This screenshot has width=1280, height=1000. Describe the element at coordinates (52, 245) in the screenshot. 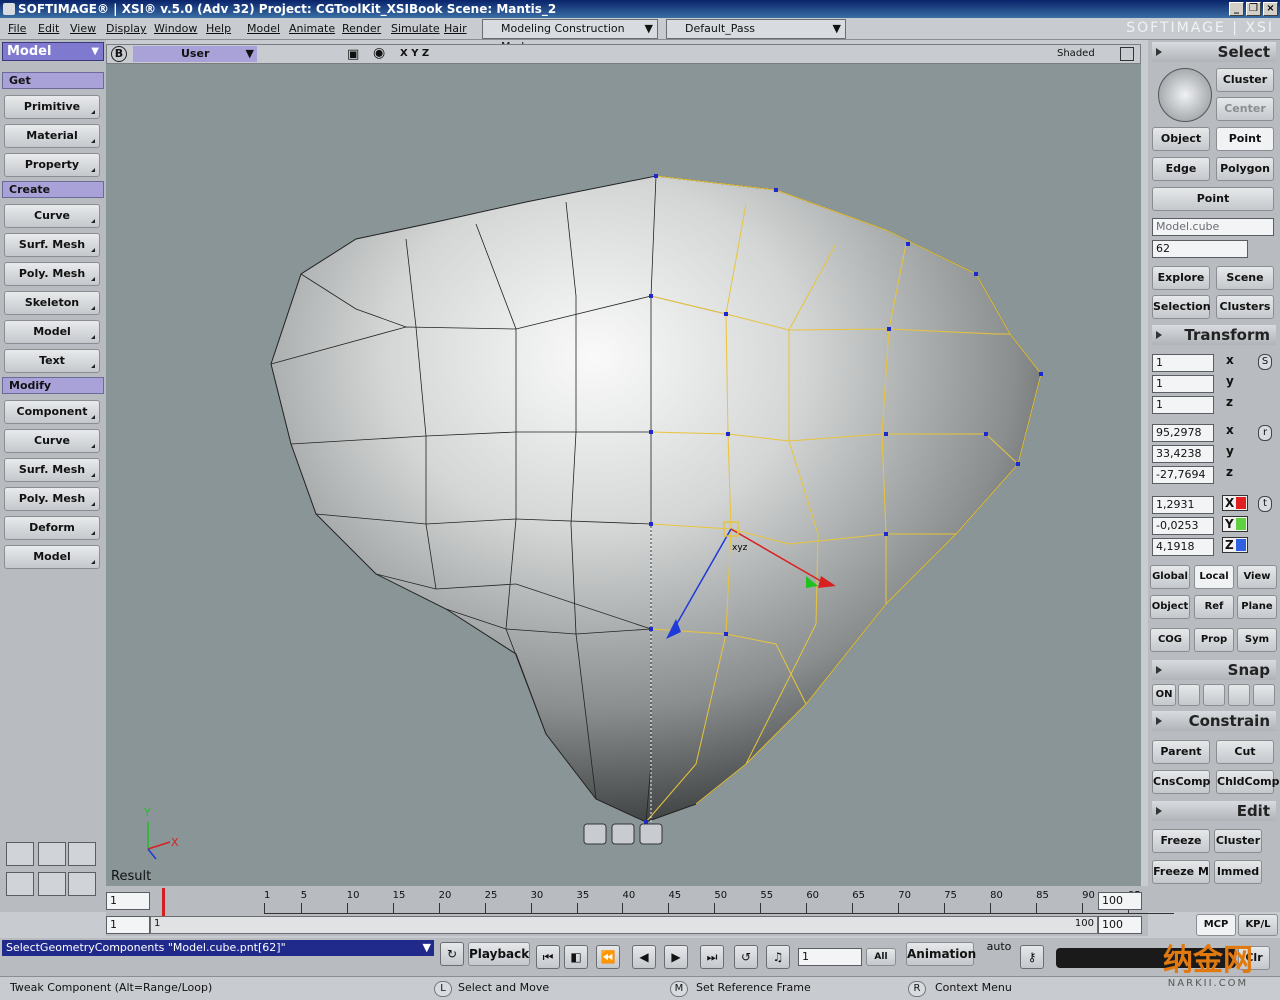

I see `create-surf-mesh-button: Surf. Mesh` at that location.